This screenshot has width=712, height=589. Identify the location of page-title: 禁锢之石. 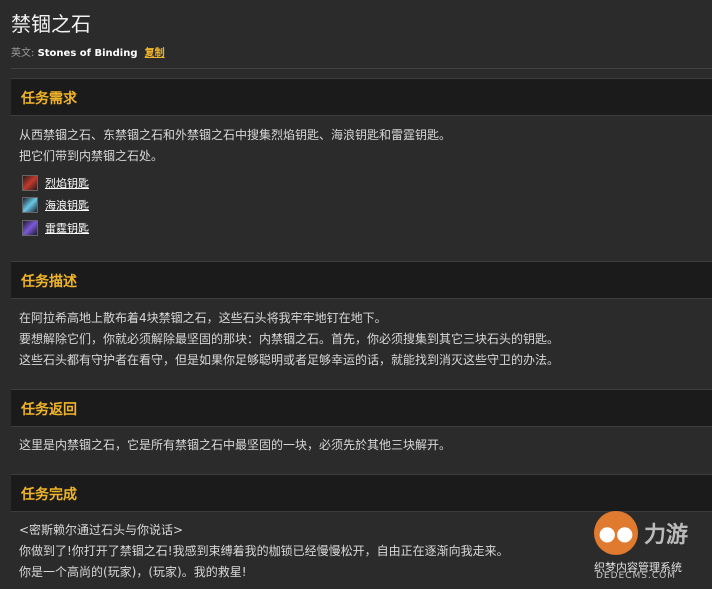
(51, 24).